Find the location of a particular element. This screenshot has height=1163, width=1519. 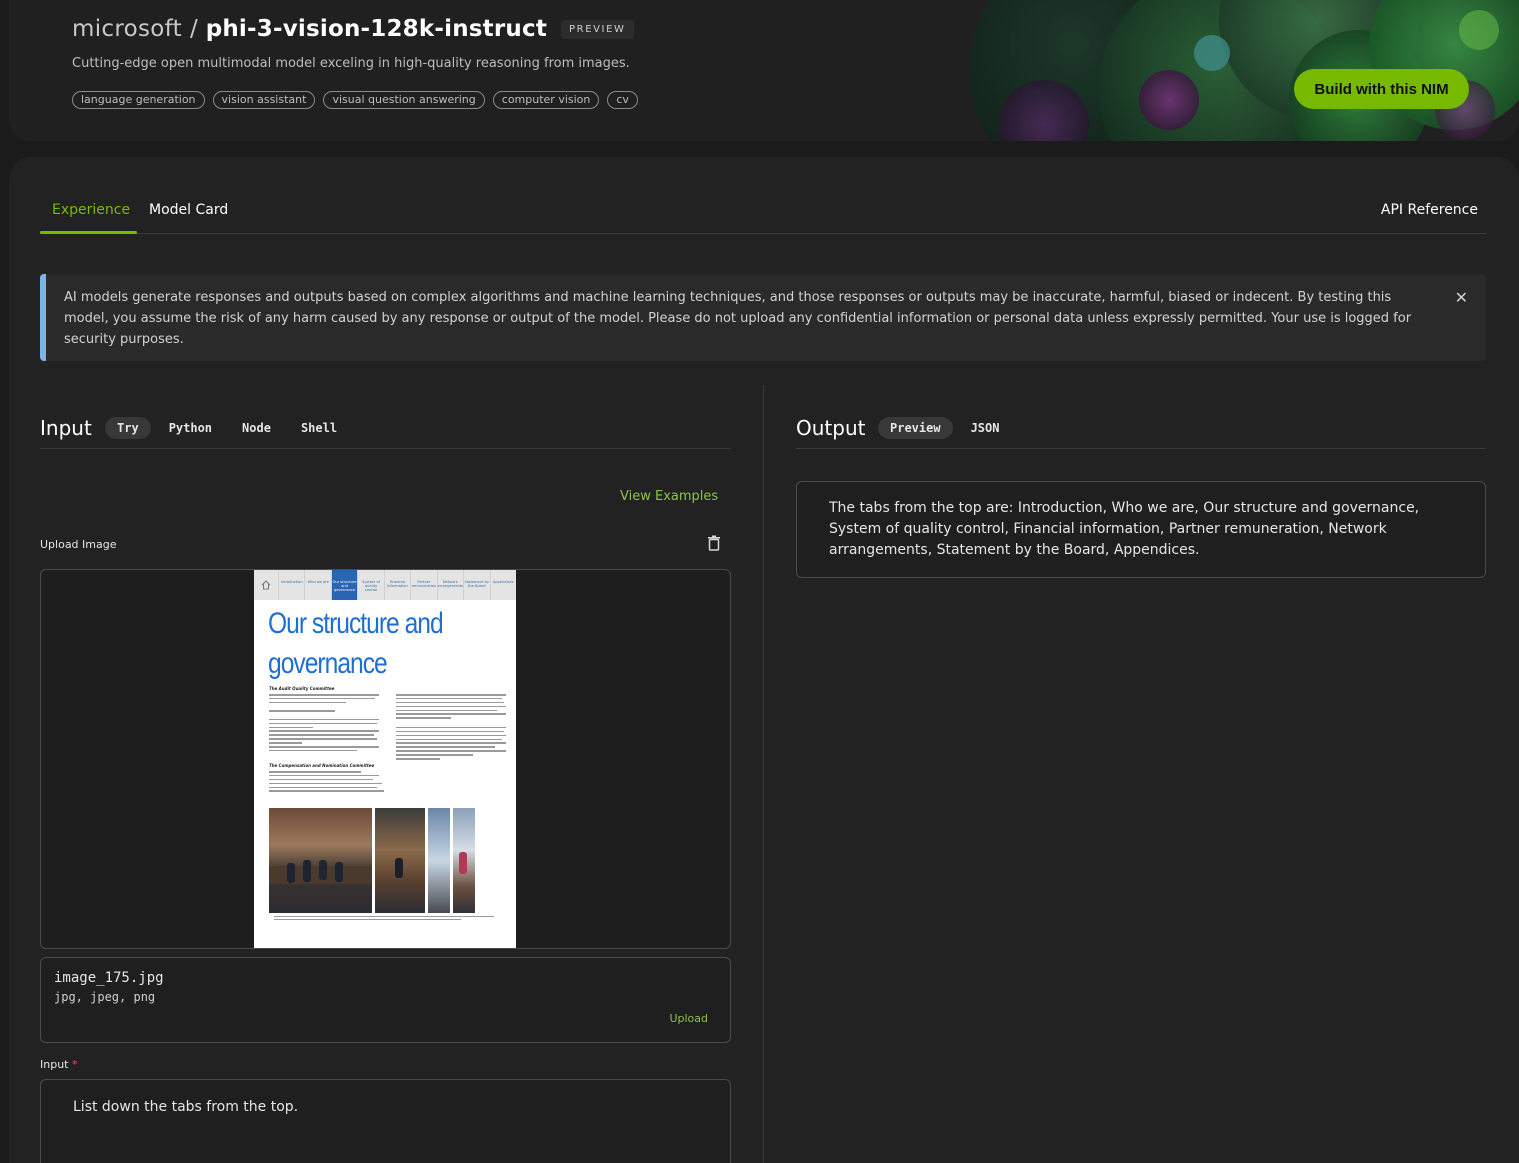

document-title-line: governance is located at coordinates (328, 663).